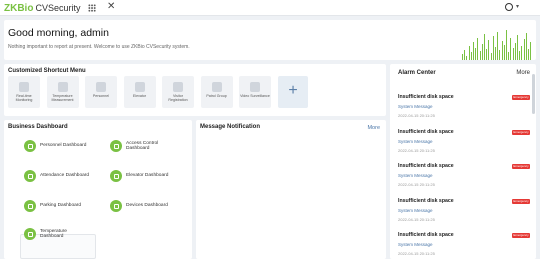 The image size is (540, 259). What do you see at coordinates (47, 71) in the screenshot?
I see `shortcut-menu-title: Customized Shortcut Menu` at bounding box center [47, 71].